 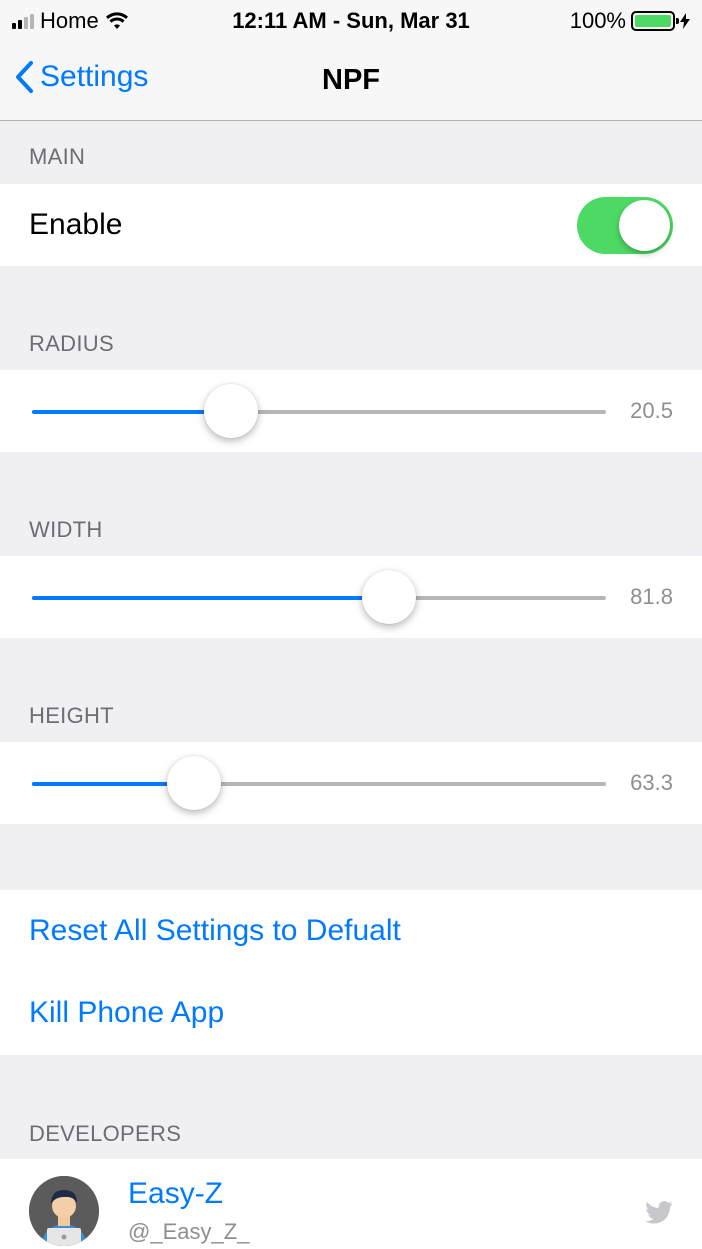 I want to click on battery-percent: 100%, so click(x=597, y=20).